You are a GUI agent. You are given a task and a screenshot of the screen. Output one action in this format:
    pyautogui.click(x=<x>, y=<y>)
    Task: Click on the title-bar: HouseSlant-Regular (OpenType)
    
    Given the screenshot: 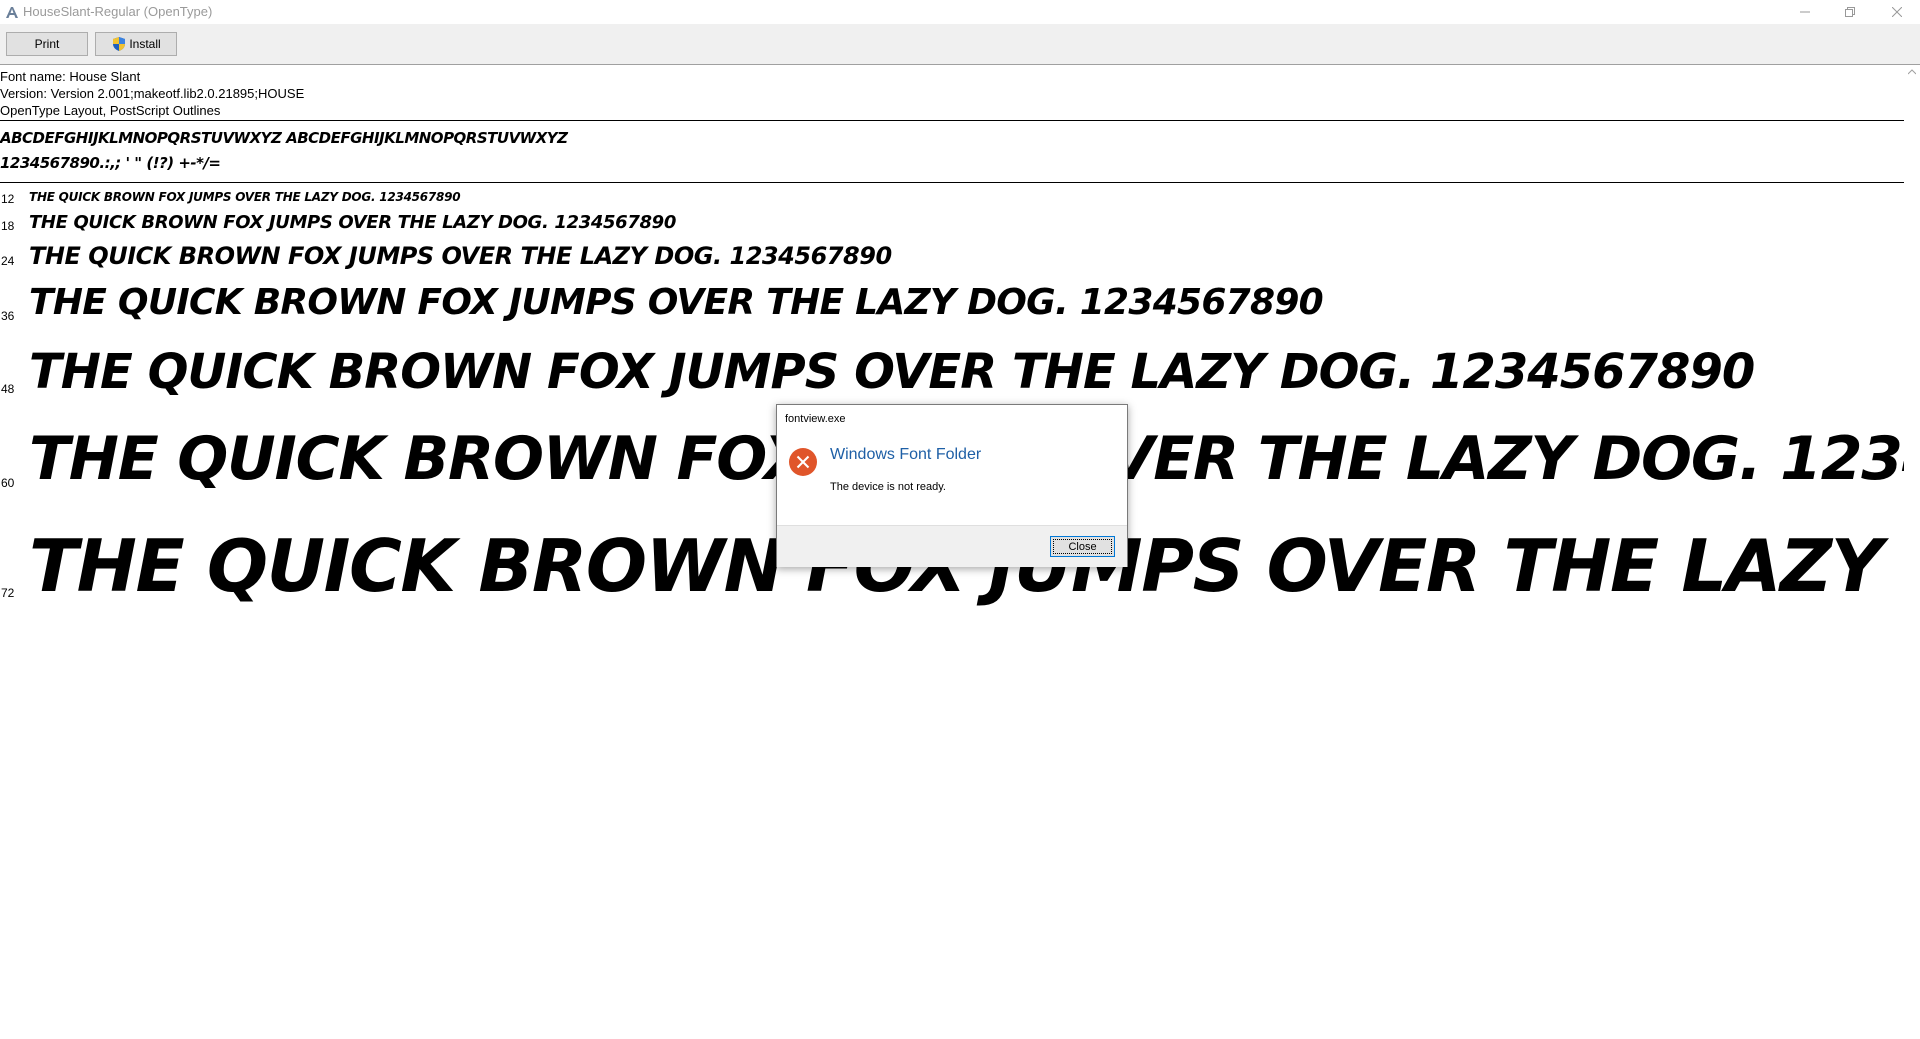 What is the action you would take?
    pyautogui.click(x=960, y=12)
    